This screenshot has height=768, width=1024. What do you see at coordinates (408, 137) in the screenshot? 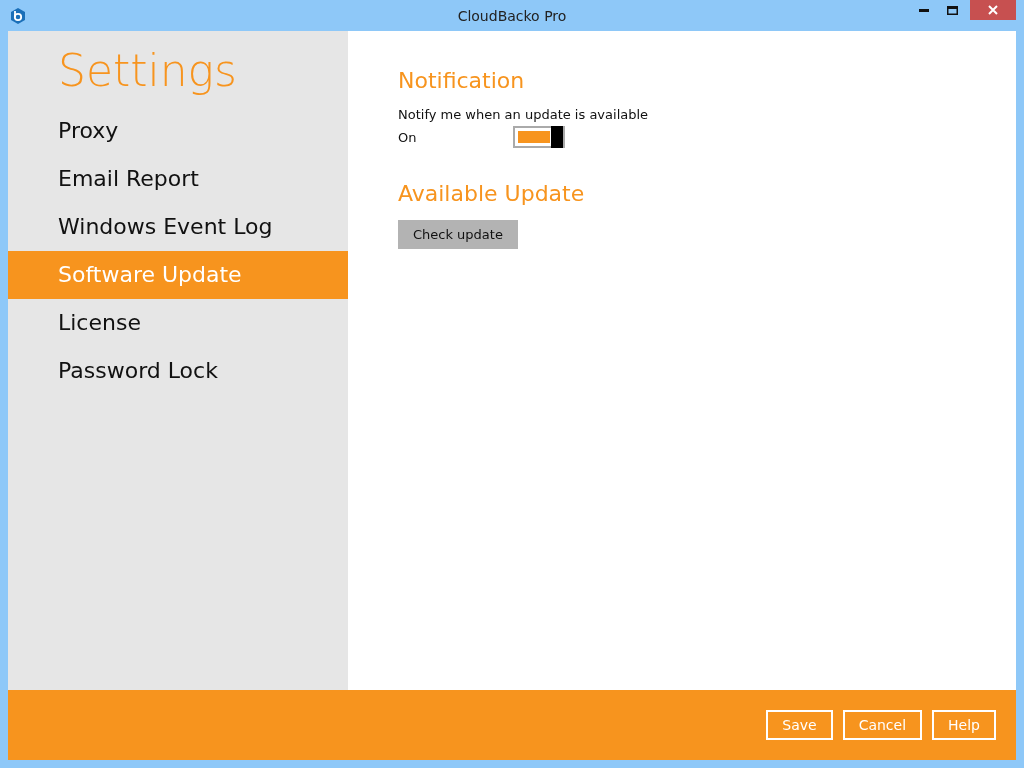
I see `toggle-state-text: On` at bounding box center [408, 137].